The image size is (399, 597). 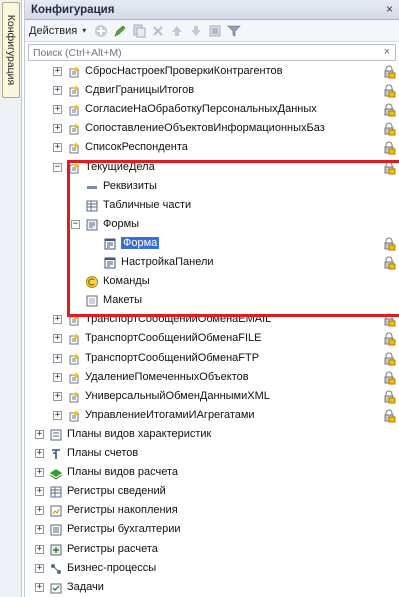 What do you see at coordinates (212, 301) in the screenshot?
I see `tree-row: Макеты` at bounding box center [212, 301].